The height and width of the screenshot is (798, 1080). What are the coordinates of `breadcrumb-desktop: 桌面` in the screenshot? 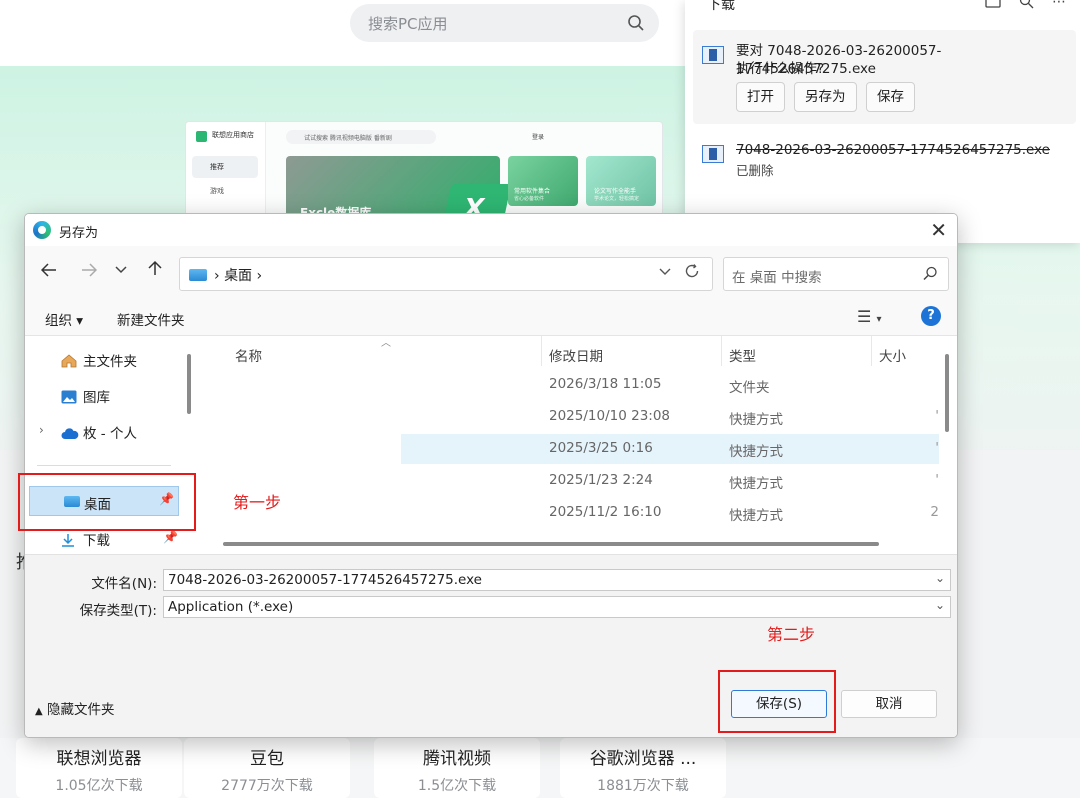 It's located at (238, 276).